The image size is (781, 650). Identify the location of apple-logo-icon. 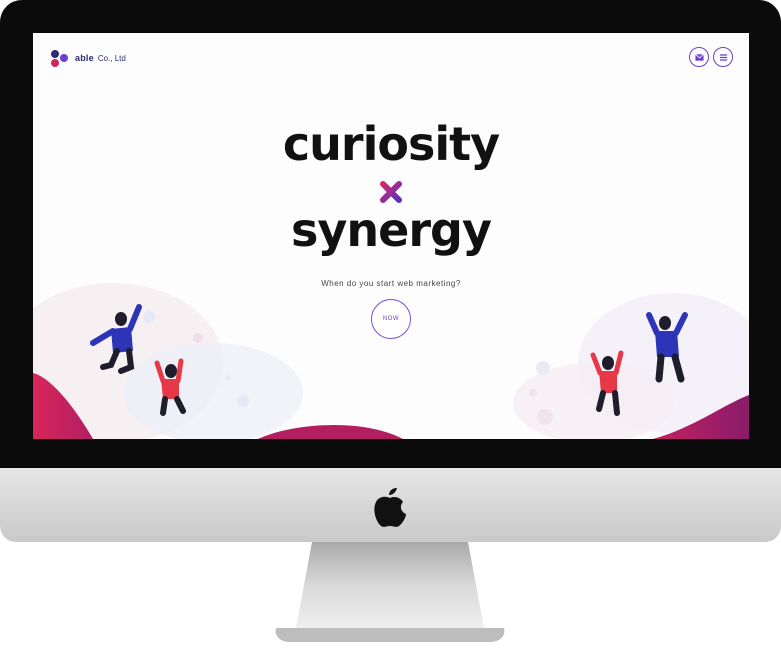
(390, 507).